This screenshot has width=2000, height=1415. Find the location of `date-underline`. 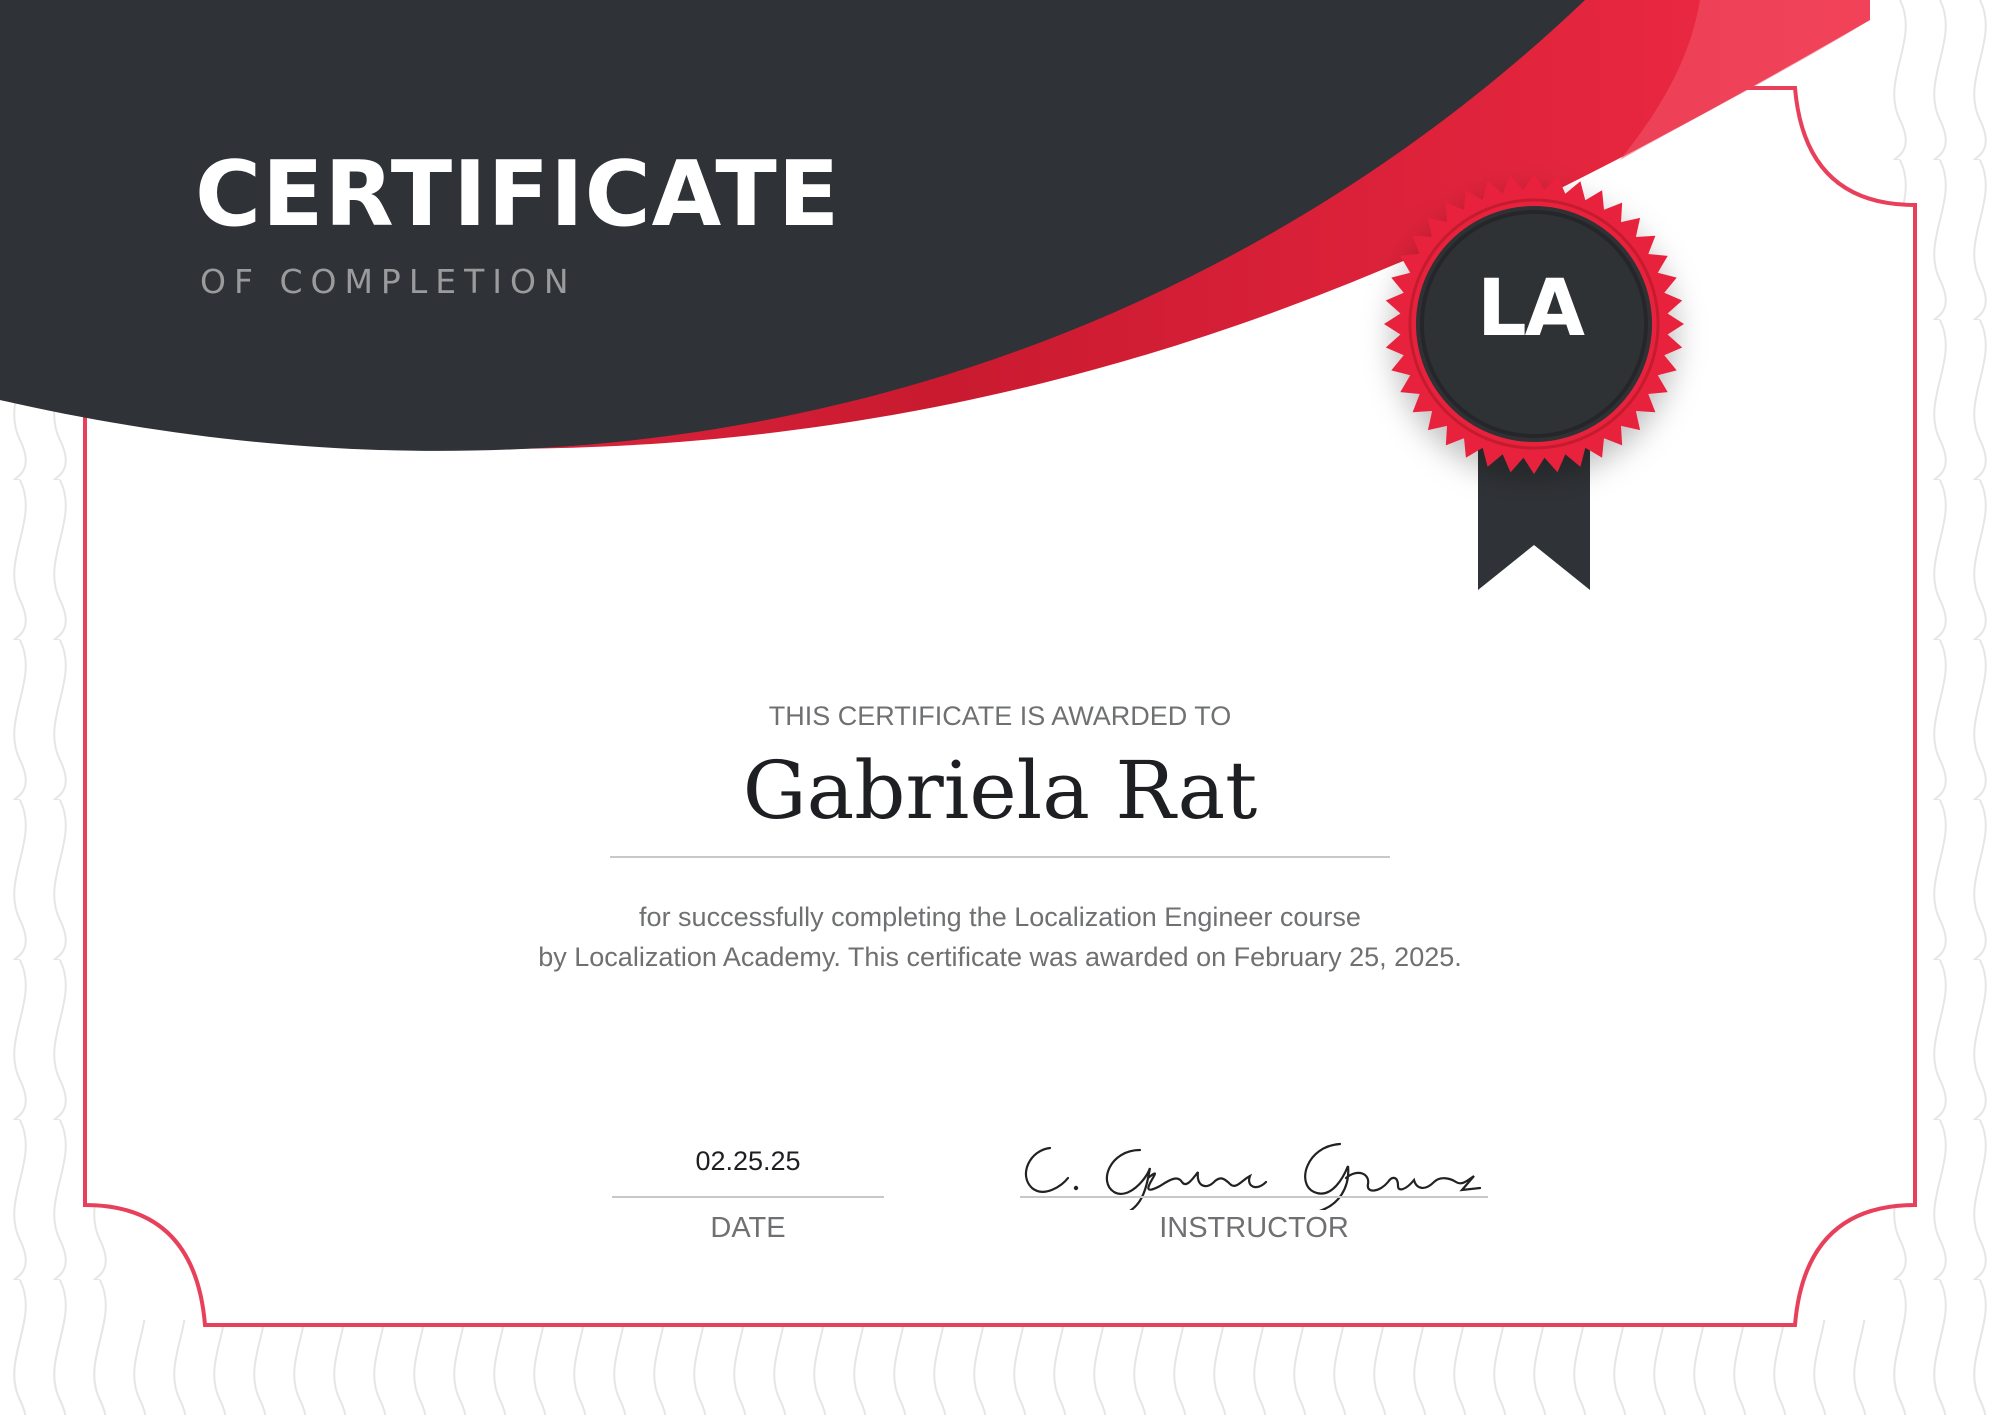

date-underline is located at coordinates (748, 1197).